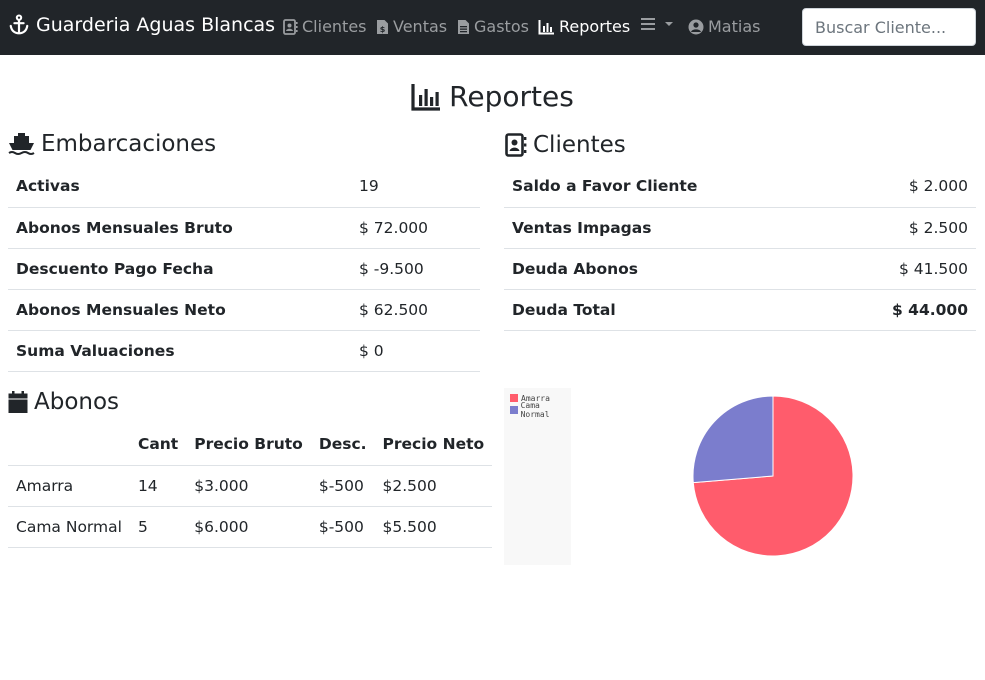  I want to click on row-value: $ 0, so click(415, 351).